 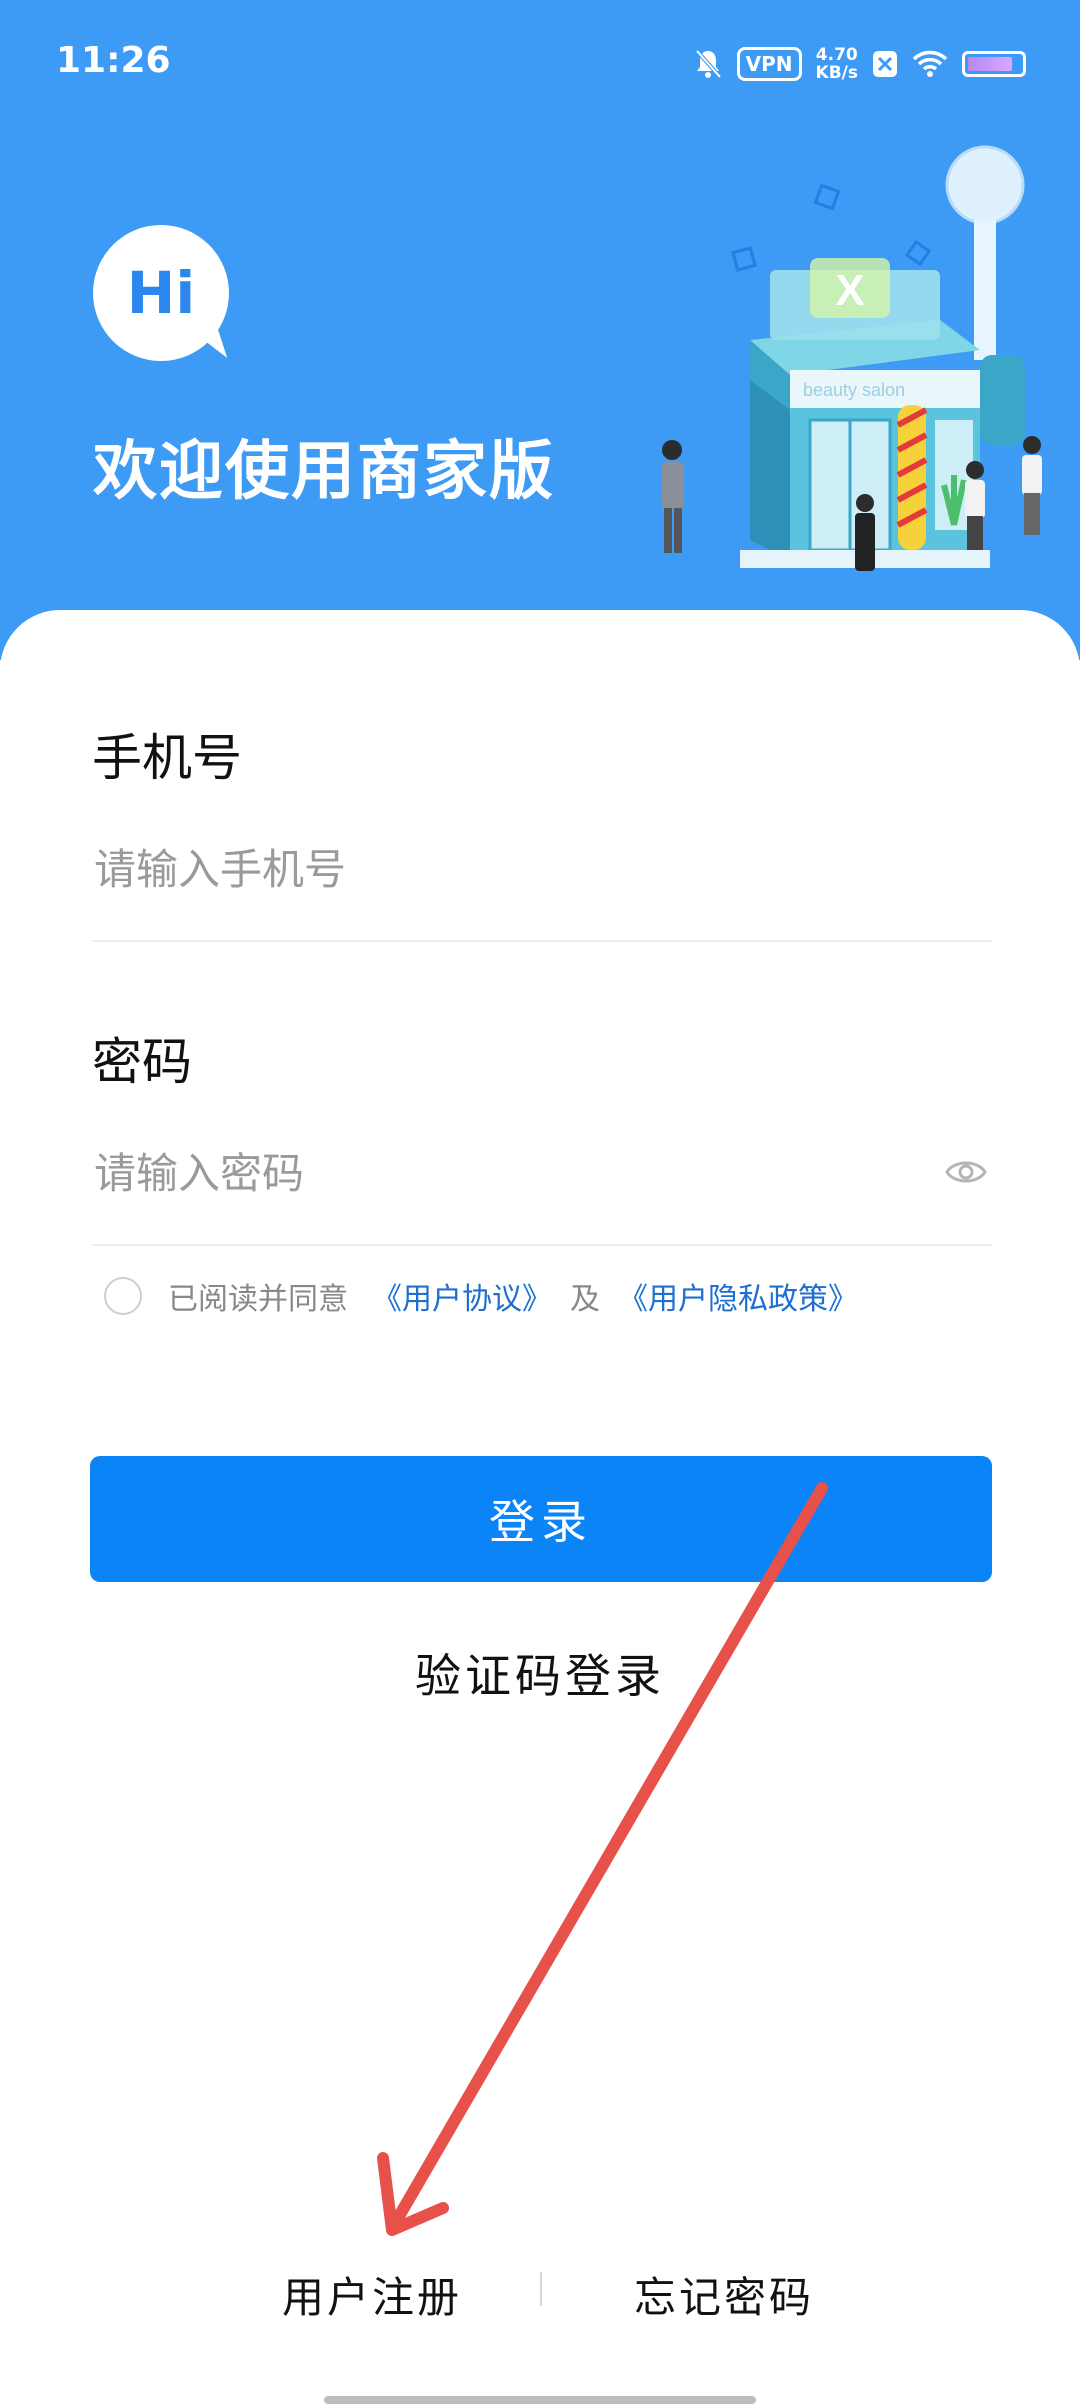 I want to click on svg-text: X, so click(x=849, y=290).